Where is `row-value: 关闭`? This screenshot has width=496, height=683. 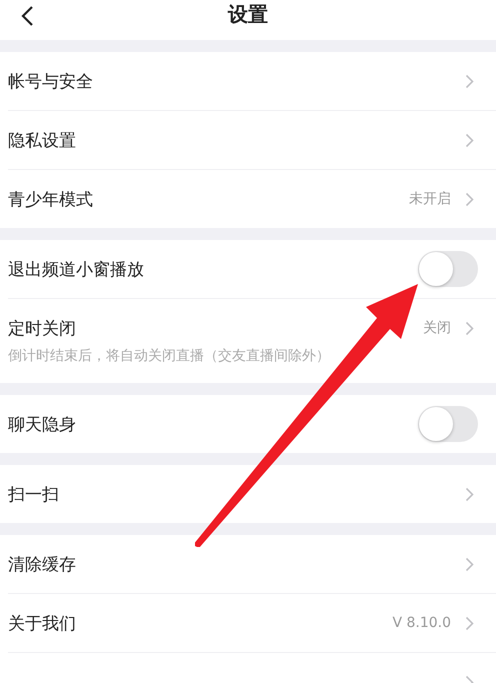
row-value: 关闭 is located at coordinates (437, 328).